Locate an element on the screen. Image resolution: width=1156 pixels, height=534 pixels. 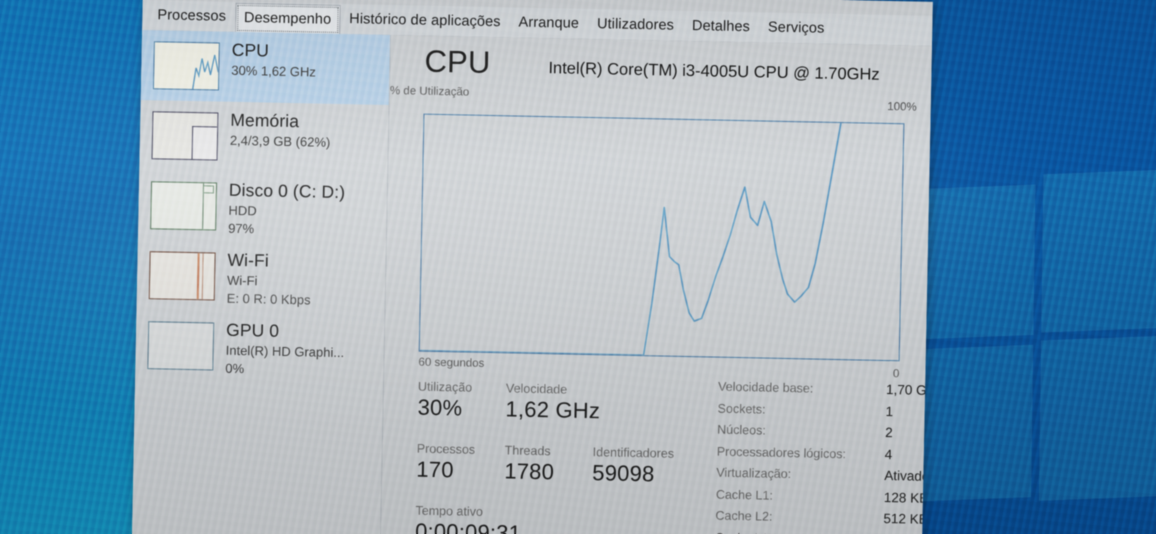
sidebar-cpu-title: CPU is located at coordinates (250, 50).